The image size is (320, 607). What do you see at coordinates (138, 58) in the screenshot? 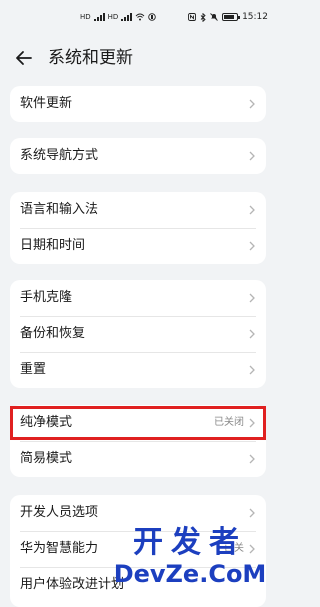
I see `app-header: 系统和更新` at bounding box center [138, 58].